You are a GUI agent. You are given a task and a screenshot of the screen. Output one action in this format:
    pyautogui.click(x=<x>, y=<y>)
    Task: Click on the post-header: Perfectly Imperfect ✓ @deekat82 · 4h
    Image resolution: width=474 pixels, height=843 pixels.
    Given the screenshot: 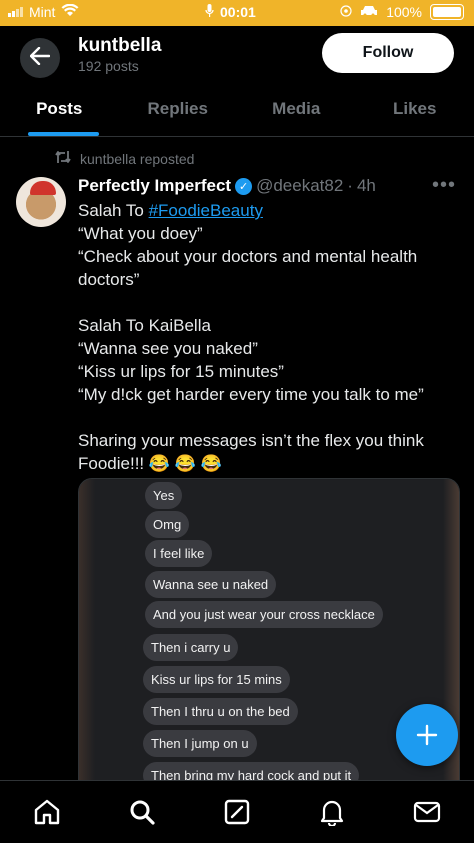 What is the action you would take?
    pyautogui.click(x=227, y=186)
    